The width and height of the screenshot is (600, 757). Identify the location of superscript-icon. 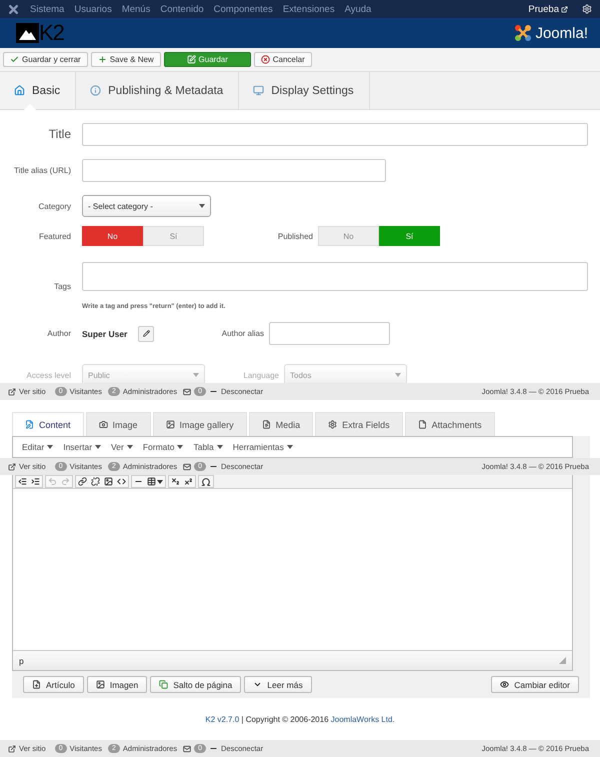
(188, 481).